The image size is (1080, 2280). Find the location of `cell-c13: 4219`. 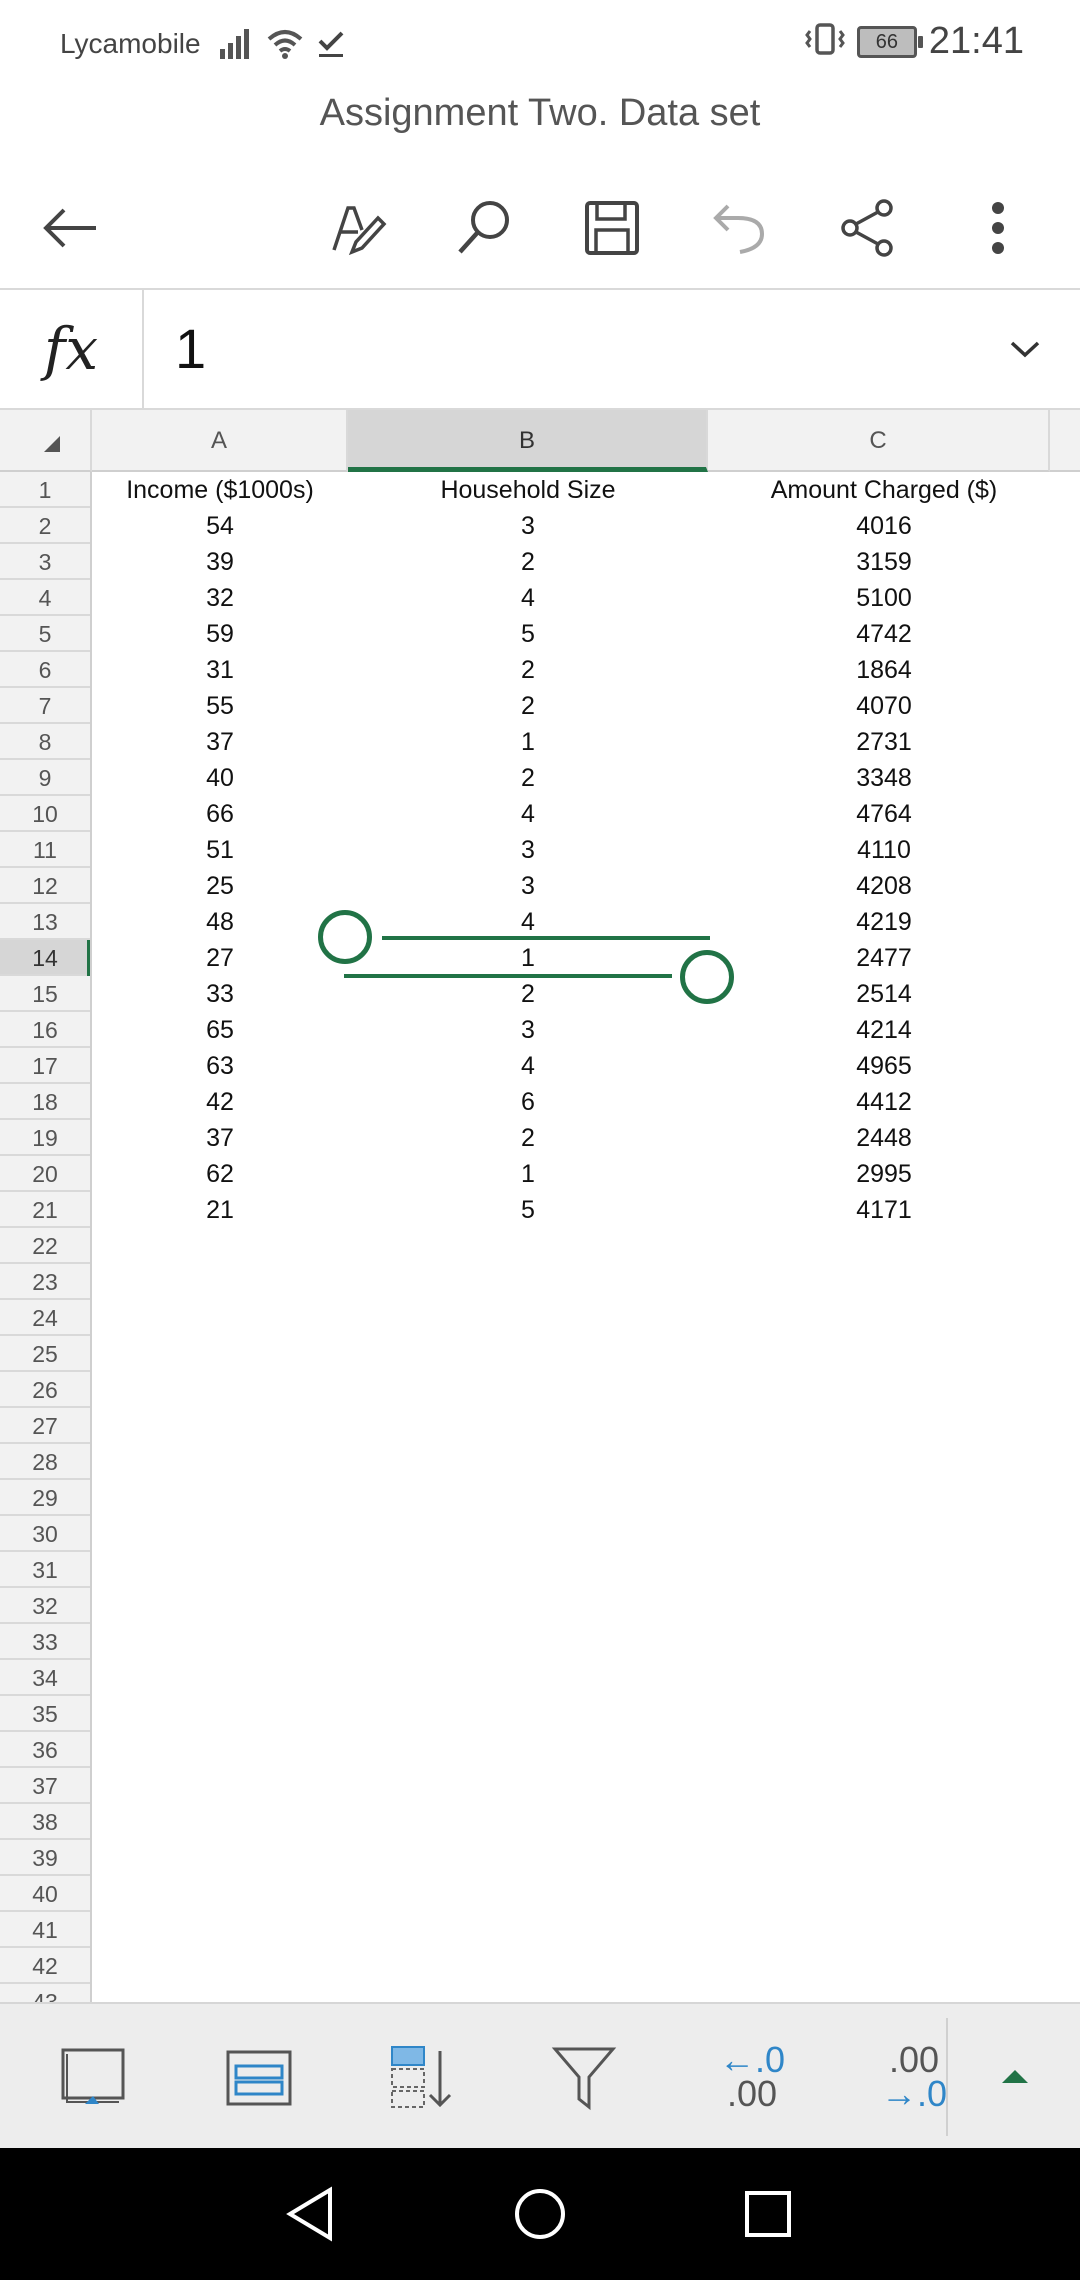

cell-c13: 4219 is located at coordinates (884, 922).